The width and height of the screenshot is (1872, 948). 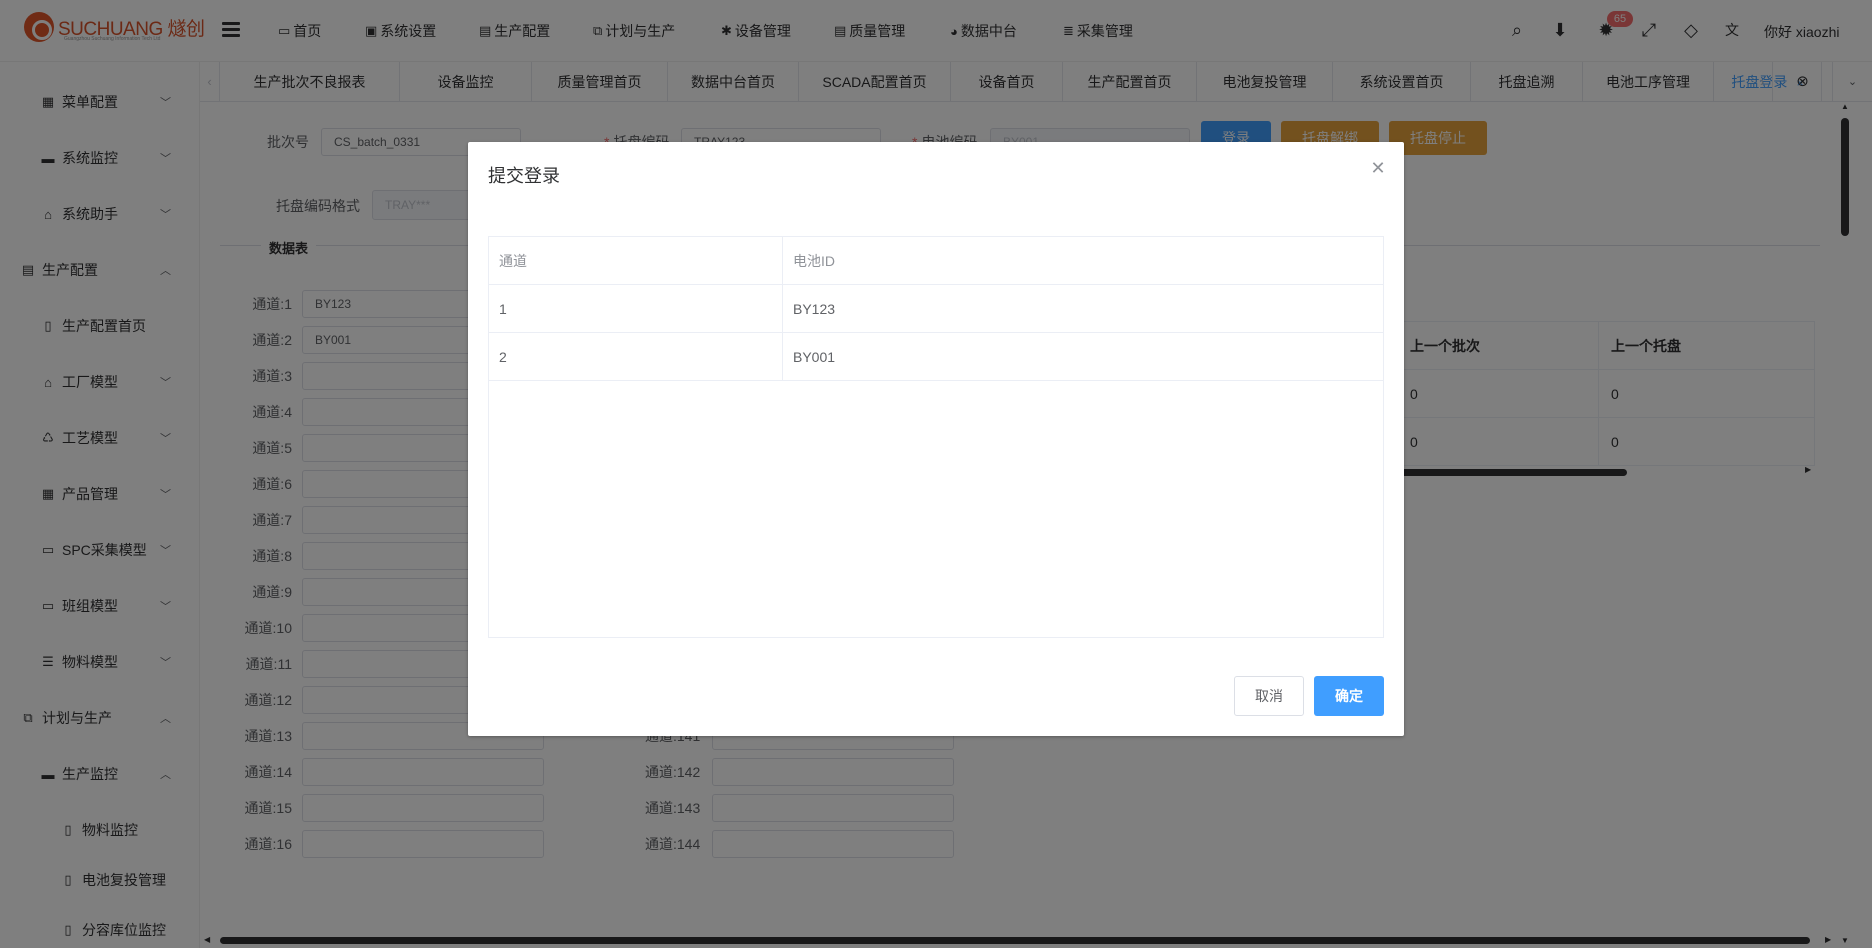 What do you see at coordinates (1082, 309) in the screenshot?
I see `table-cell-battery-id: BY123` at bounding box center [1082, 309].